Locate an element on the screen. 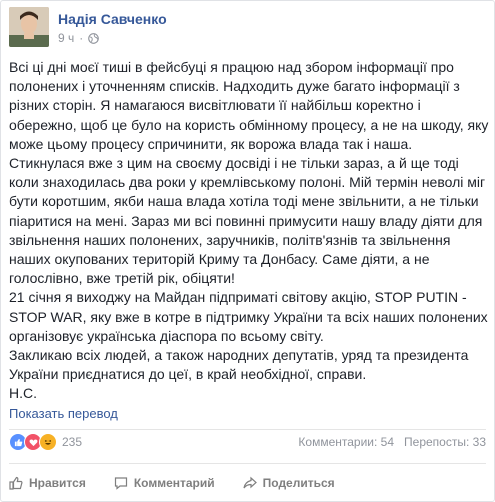 This screenshot has height=502, width=495. comment-button: Комментарий is located at coordinates (164, 483).